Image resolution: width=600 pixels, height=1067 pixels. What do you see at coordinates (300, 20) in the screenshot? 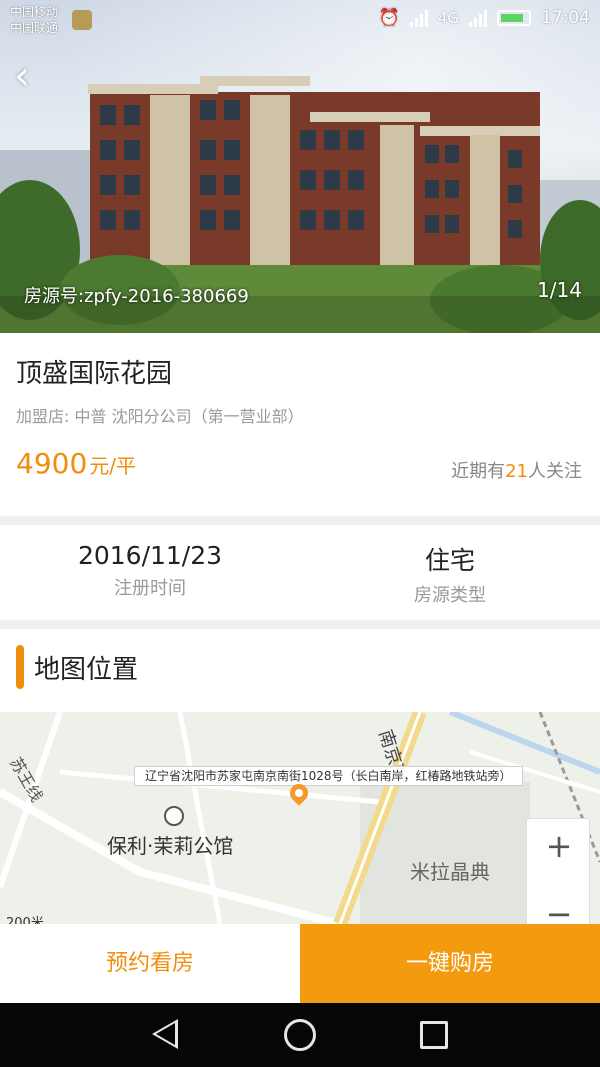
I see `status-bar: 中国移动 中国联通 ⏰ 4G 17:04` at bounding box center [300, 20].